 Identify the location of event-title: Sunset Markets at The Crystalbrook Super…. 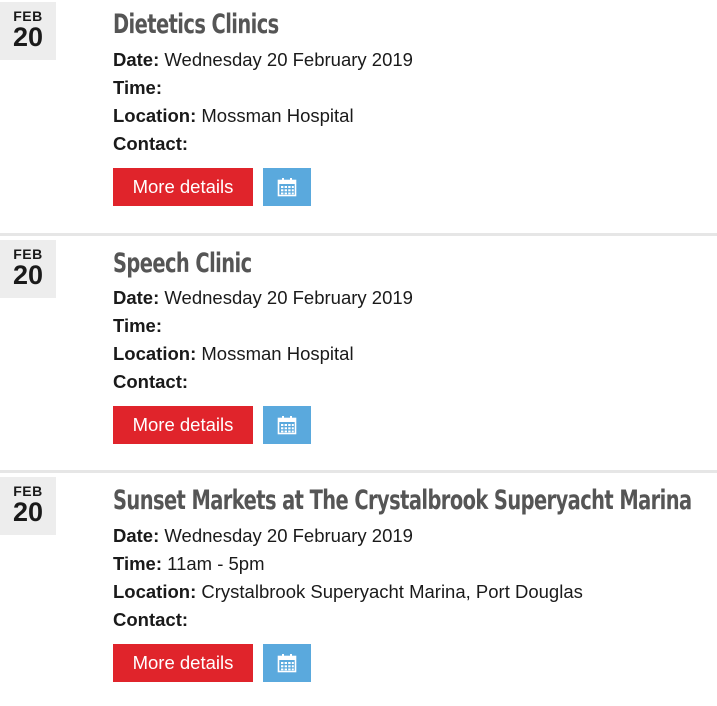
(402, 501).